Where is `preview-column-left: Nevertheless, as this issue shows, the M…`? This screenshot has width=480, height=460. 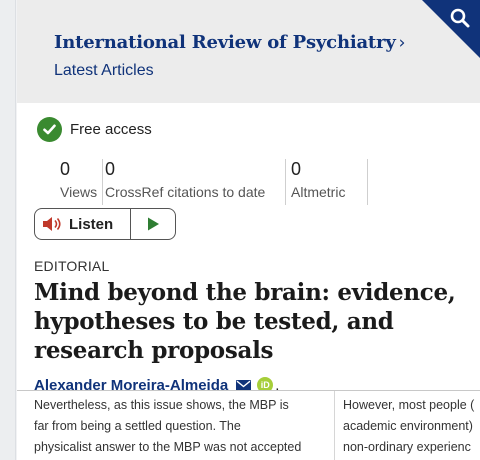
preview-column-left: Nevertheless, as this issue shows, the M… is located at coordinates (186, 426).